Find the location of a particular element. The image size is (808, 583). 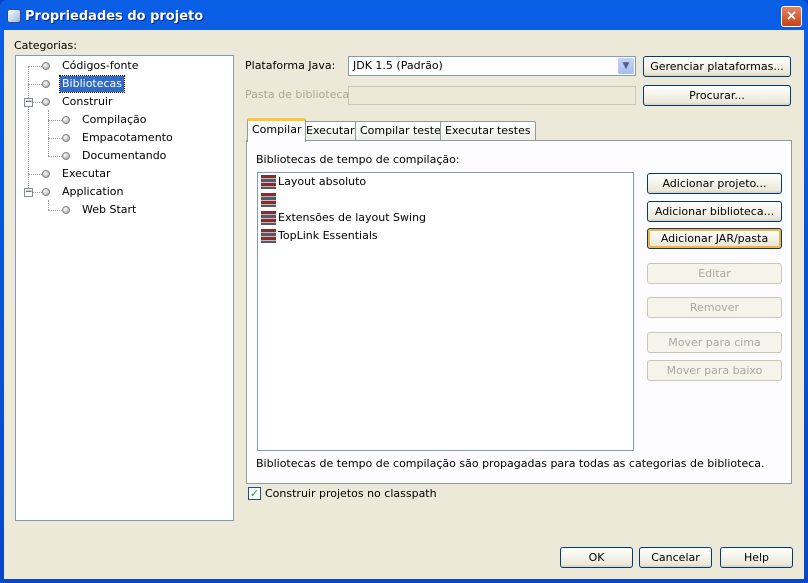

move-up-button: Mover para cima is located at coordinates (714, 342).